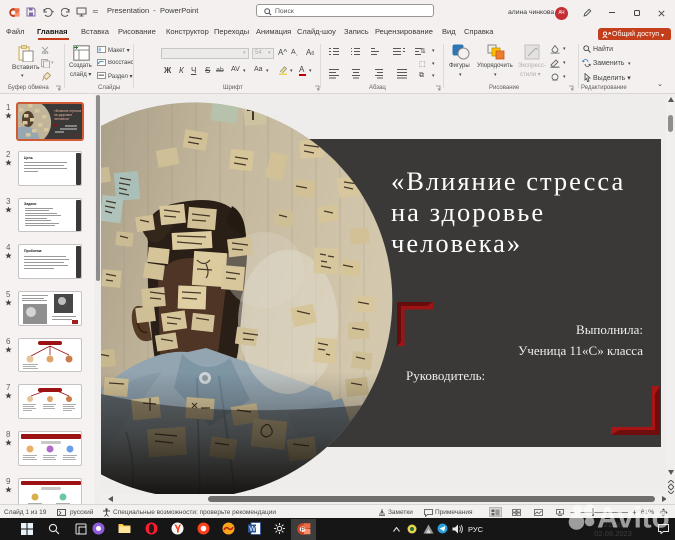 This screenshot has width=675, height=540. I want to click on svg-text: P, so click(303, 530).